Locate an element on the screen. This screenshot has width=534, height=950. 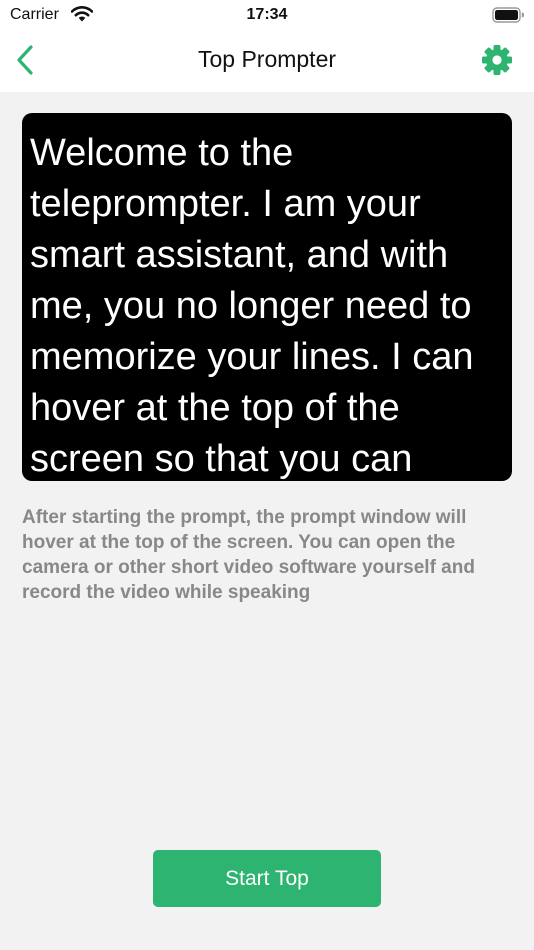
start-top-button: Start Top is located at coordinates (267, 878).